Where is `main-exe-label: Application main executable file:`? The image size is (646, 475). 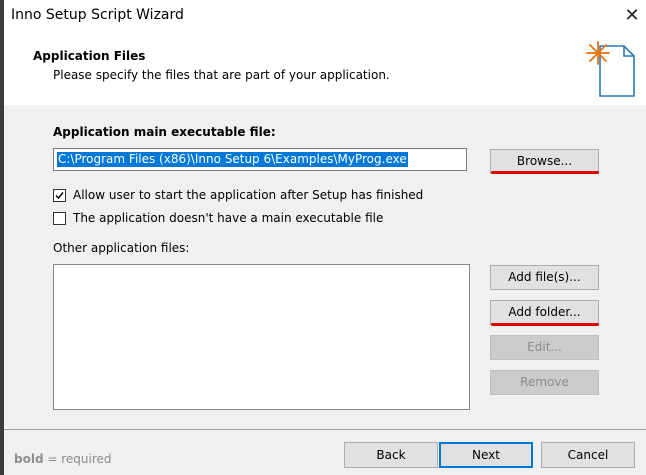
main-exe-label: Application main executable file: is located at coordinates (164, 132).